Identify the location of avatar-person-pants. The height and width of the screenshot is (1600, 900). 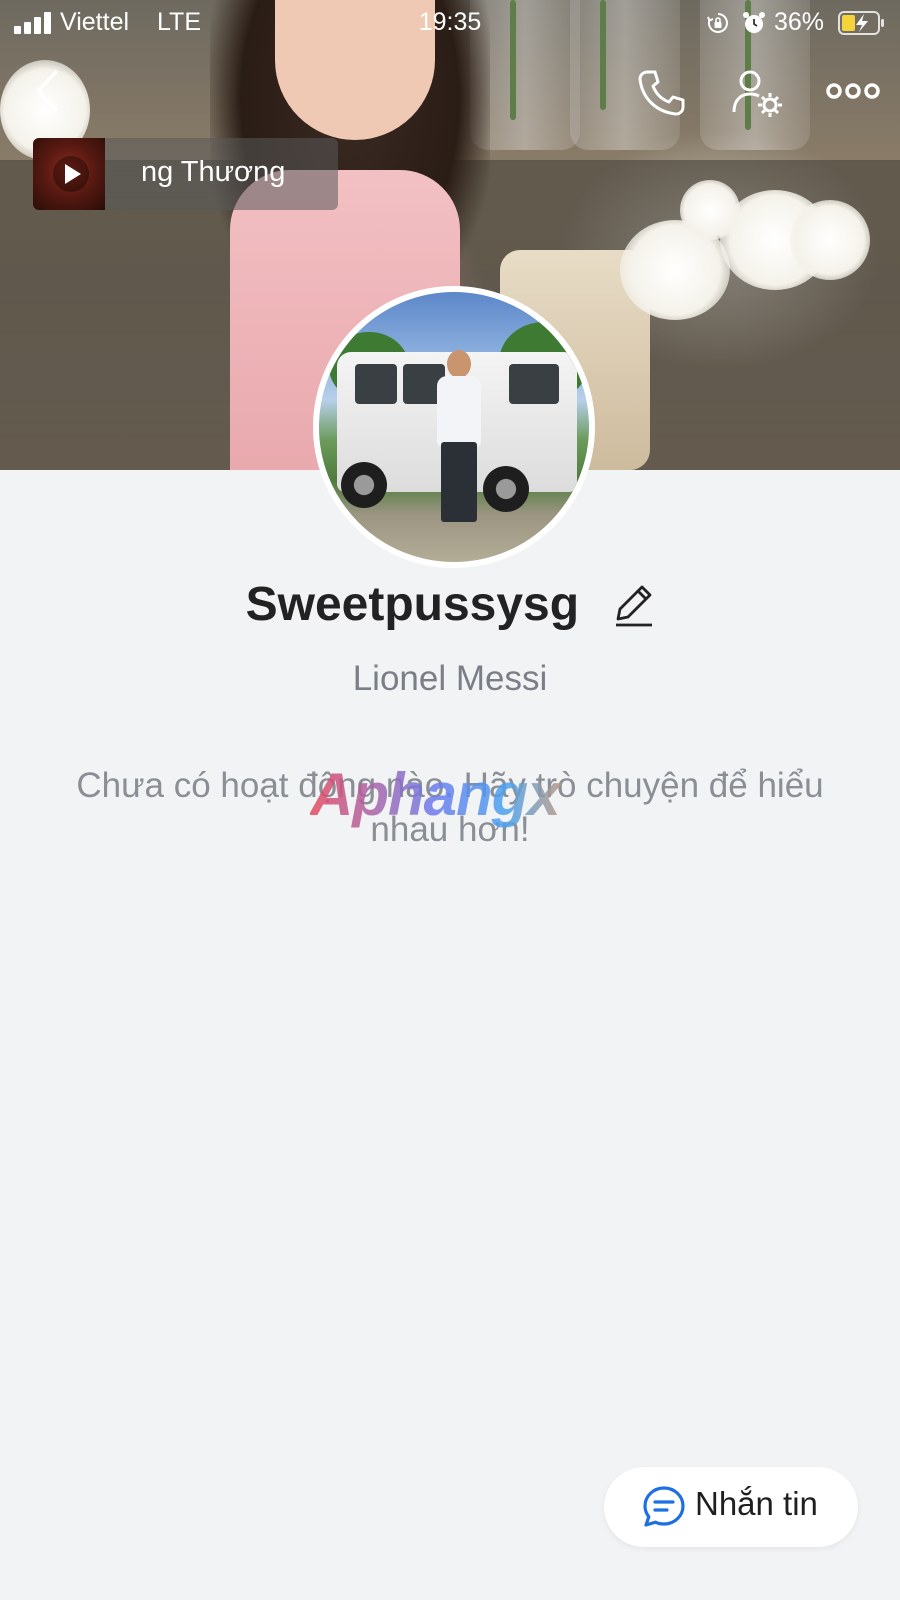
(459, 482).